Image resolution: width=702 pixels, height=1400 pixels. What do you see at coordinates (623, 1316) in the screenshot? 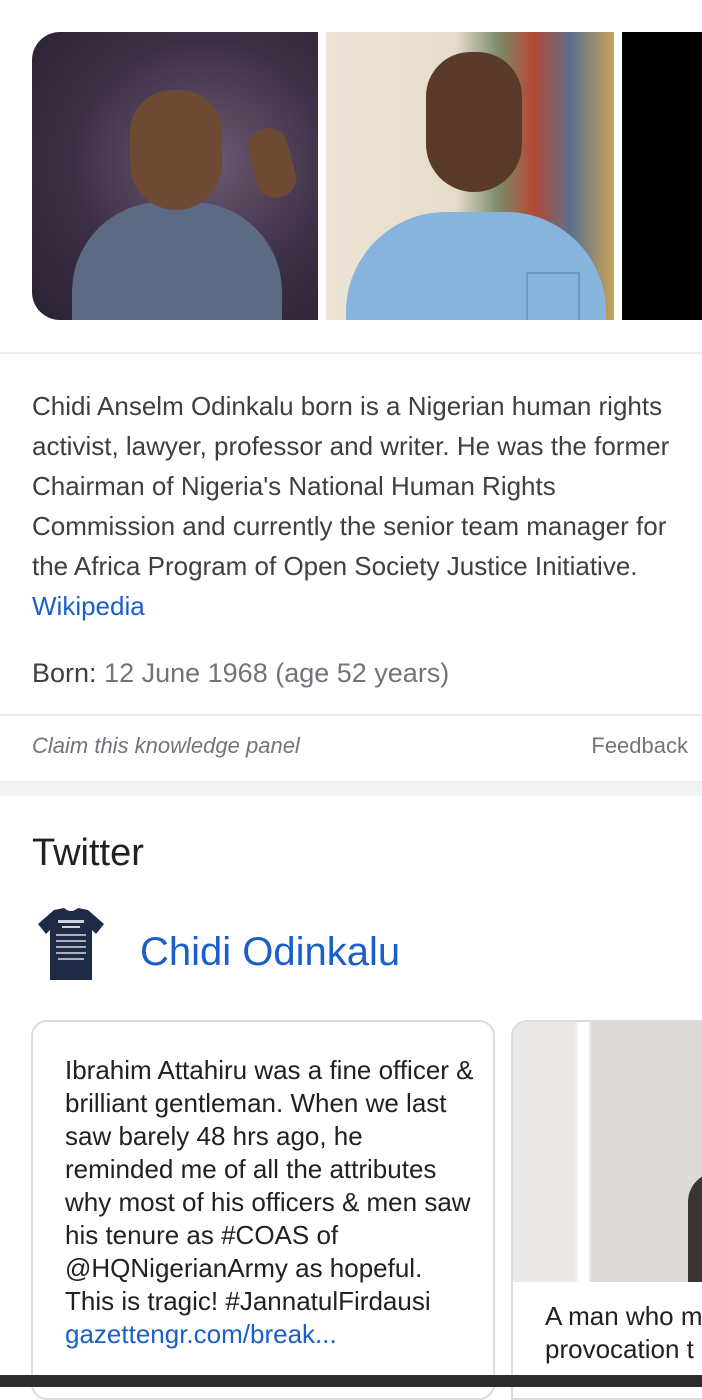
I see `tweet-text-line: A man who m` at bounding box center [623, 1316].